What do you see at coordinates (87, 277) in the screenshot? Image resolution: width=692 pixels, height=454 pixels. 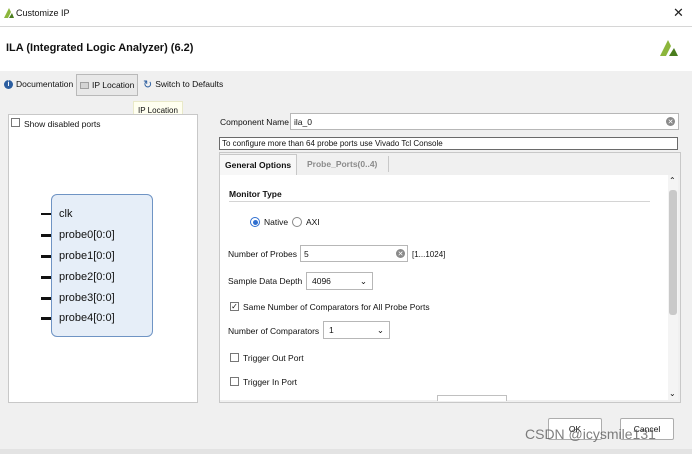 I see `port-label: probe2[0:0]` at bounding box center [87, 277].